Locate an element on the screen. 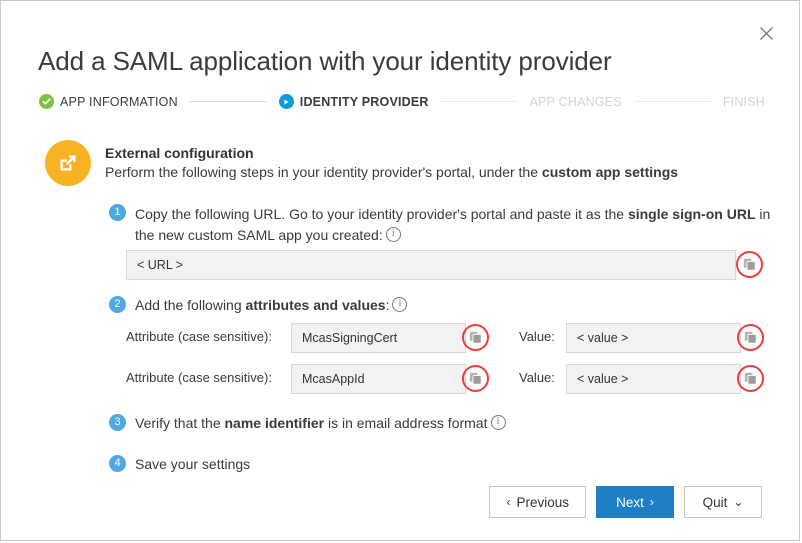 This screenshot has height=543, width=802. step-number-badge: 4 is located at coordinates (117, 463).